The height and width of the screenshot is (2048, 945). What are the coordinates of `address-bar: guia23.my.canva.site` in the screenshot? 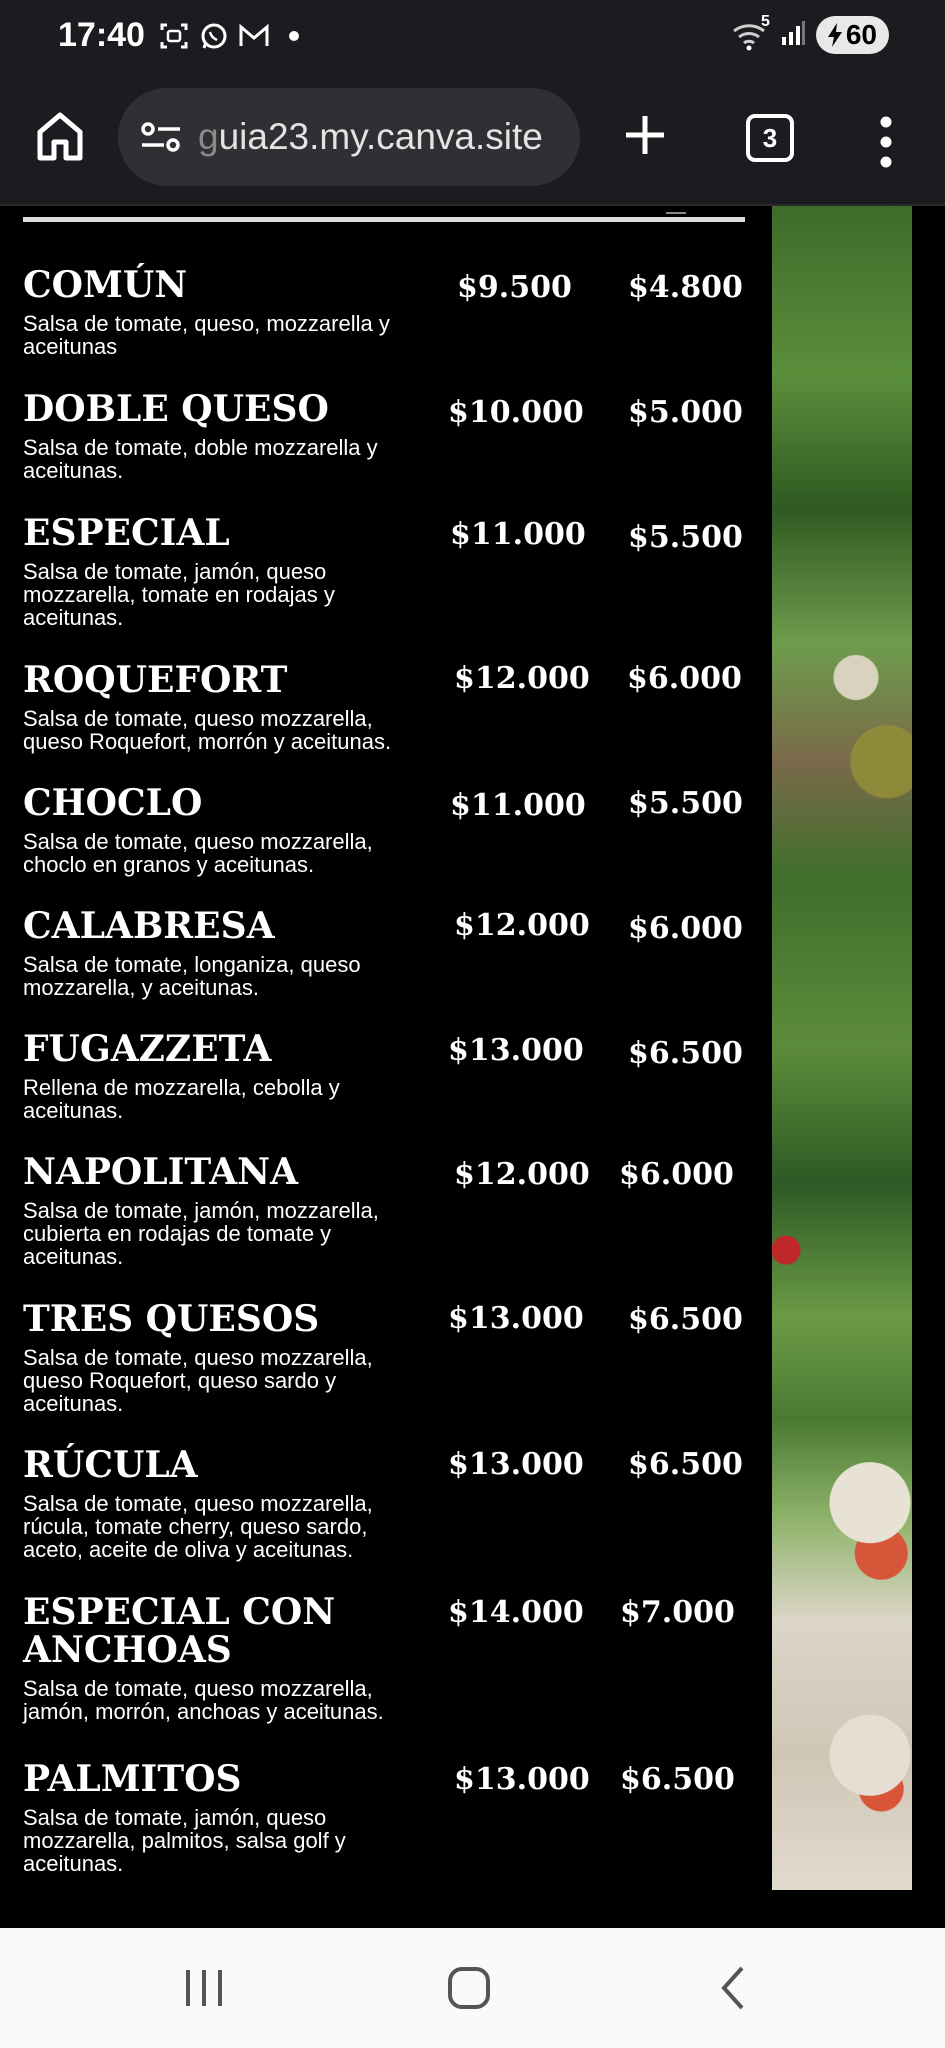 It's located at (349, 137).